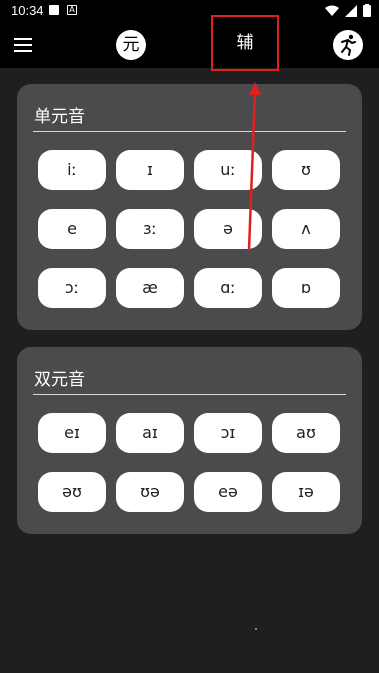 This screenshot has height=673, width=379. What do you see at coordinates (189, 11) in the screenshot?
I see `status-bar: 10:34 A` at bounding box center [189, 11].